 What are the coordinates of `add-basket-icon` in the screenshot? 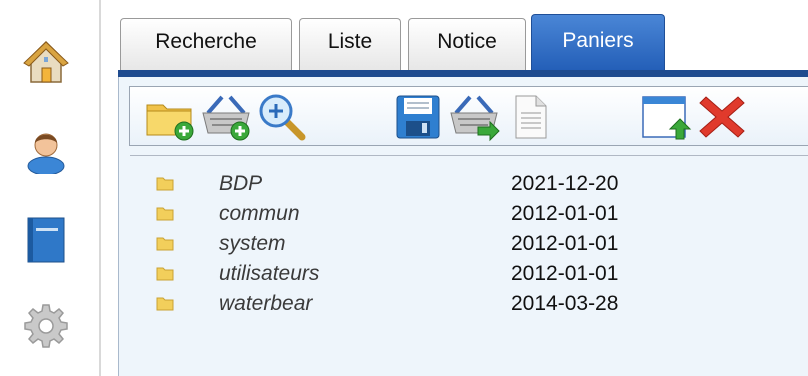 It's located at (226, 117).